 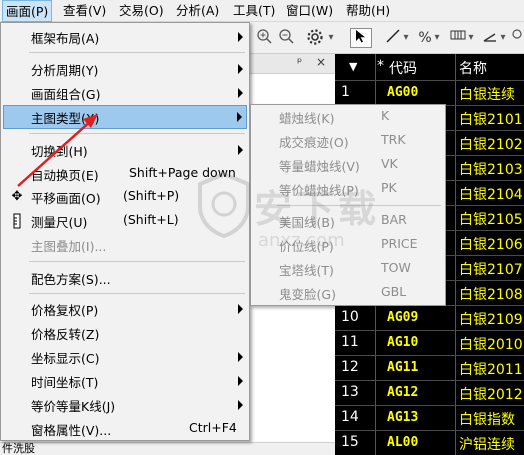 What do you see at coordinates (125, 221) in the screenshot?
I see `menu-item-ruler: 测量尺(U) (Shift+L)` at bounding box center [125, 221].